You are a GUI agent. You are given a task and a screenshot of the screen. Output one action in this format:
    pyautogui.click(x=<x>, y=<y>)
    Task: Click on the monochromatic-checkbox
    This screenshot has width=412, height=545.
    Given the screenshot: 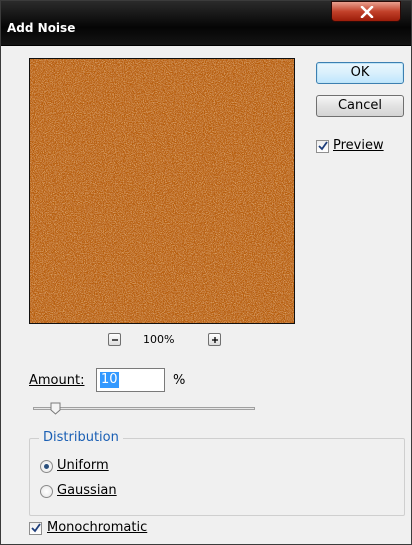 What is the action you would take?
    pyautogui.click(x=35, y=528)
    